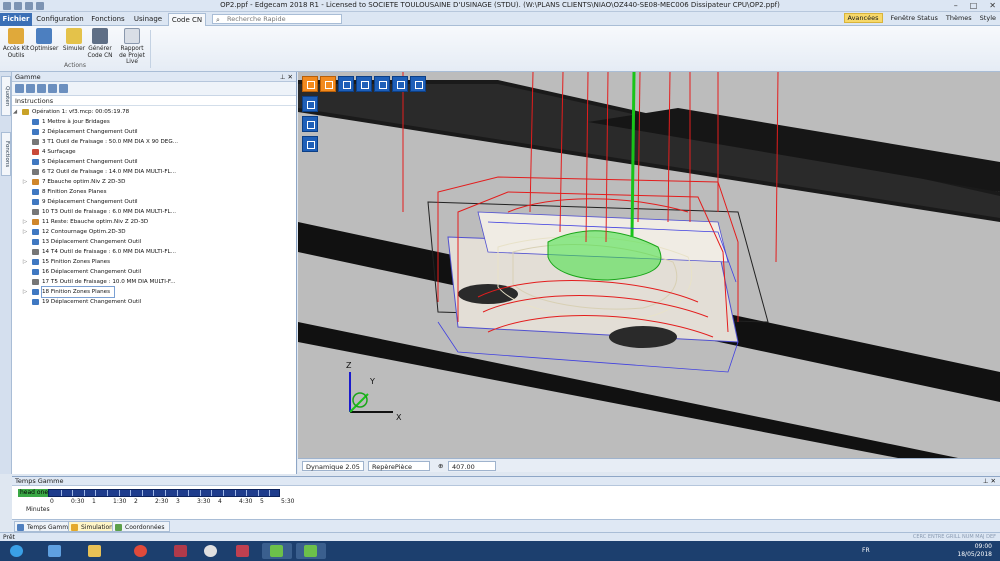  Describe the element at coordinates (310, 144) in the screenshot. I see `solid-button` at that location.